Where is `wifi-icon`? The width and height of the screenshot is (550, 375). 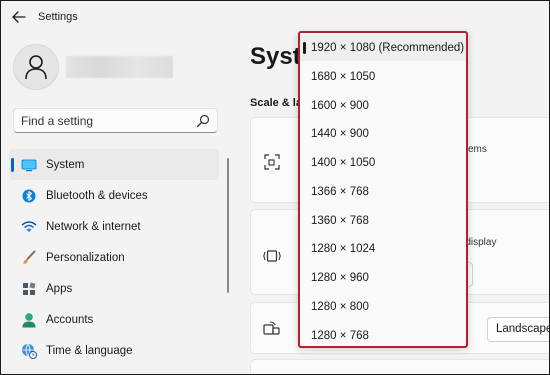
wifi-icon is located at coordinates (29, 227).